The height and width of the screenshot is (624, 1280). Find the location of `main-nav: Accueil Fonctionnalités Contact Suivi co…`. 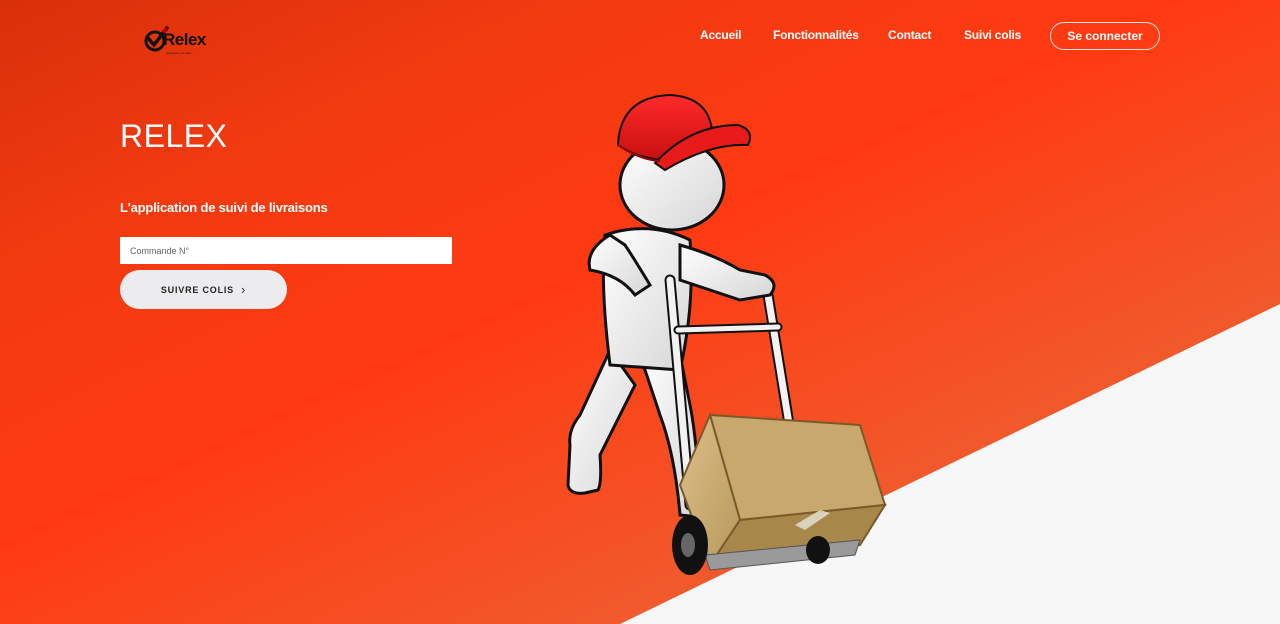

main-nav: Accueil Fonctionnalités Contact Suivi co… is located at coordinates (640, 36).